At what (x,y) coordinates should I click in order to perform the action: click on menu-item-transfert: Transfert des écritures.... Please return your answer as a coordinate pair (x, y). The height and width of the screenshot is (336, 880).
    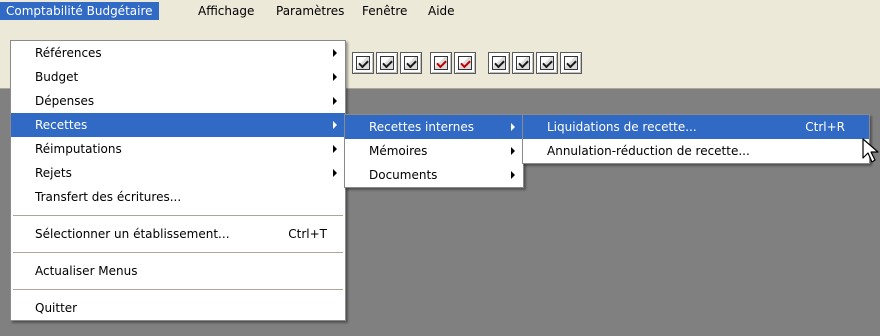
    Looking at the image, I should click on (178, 197).